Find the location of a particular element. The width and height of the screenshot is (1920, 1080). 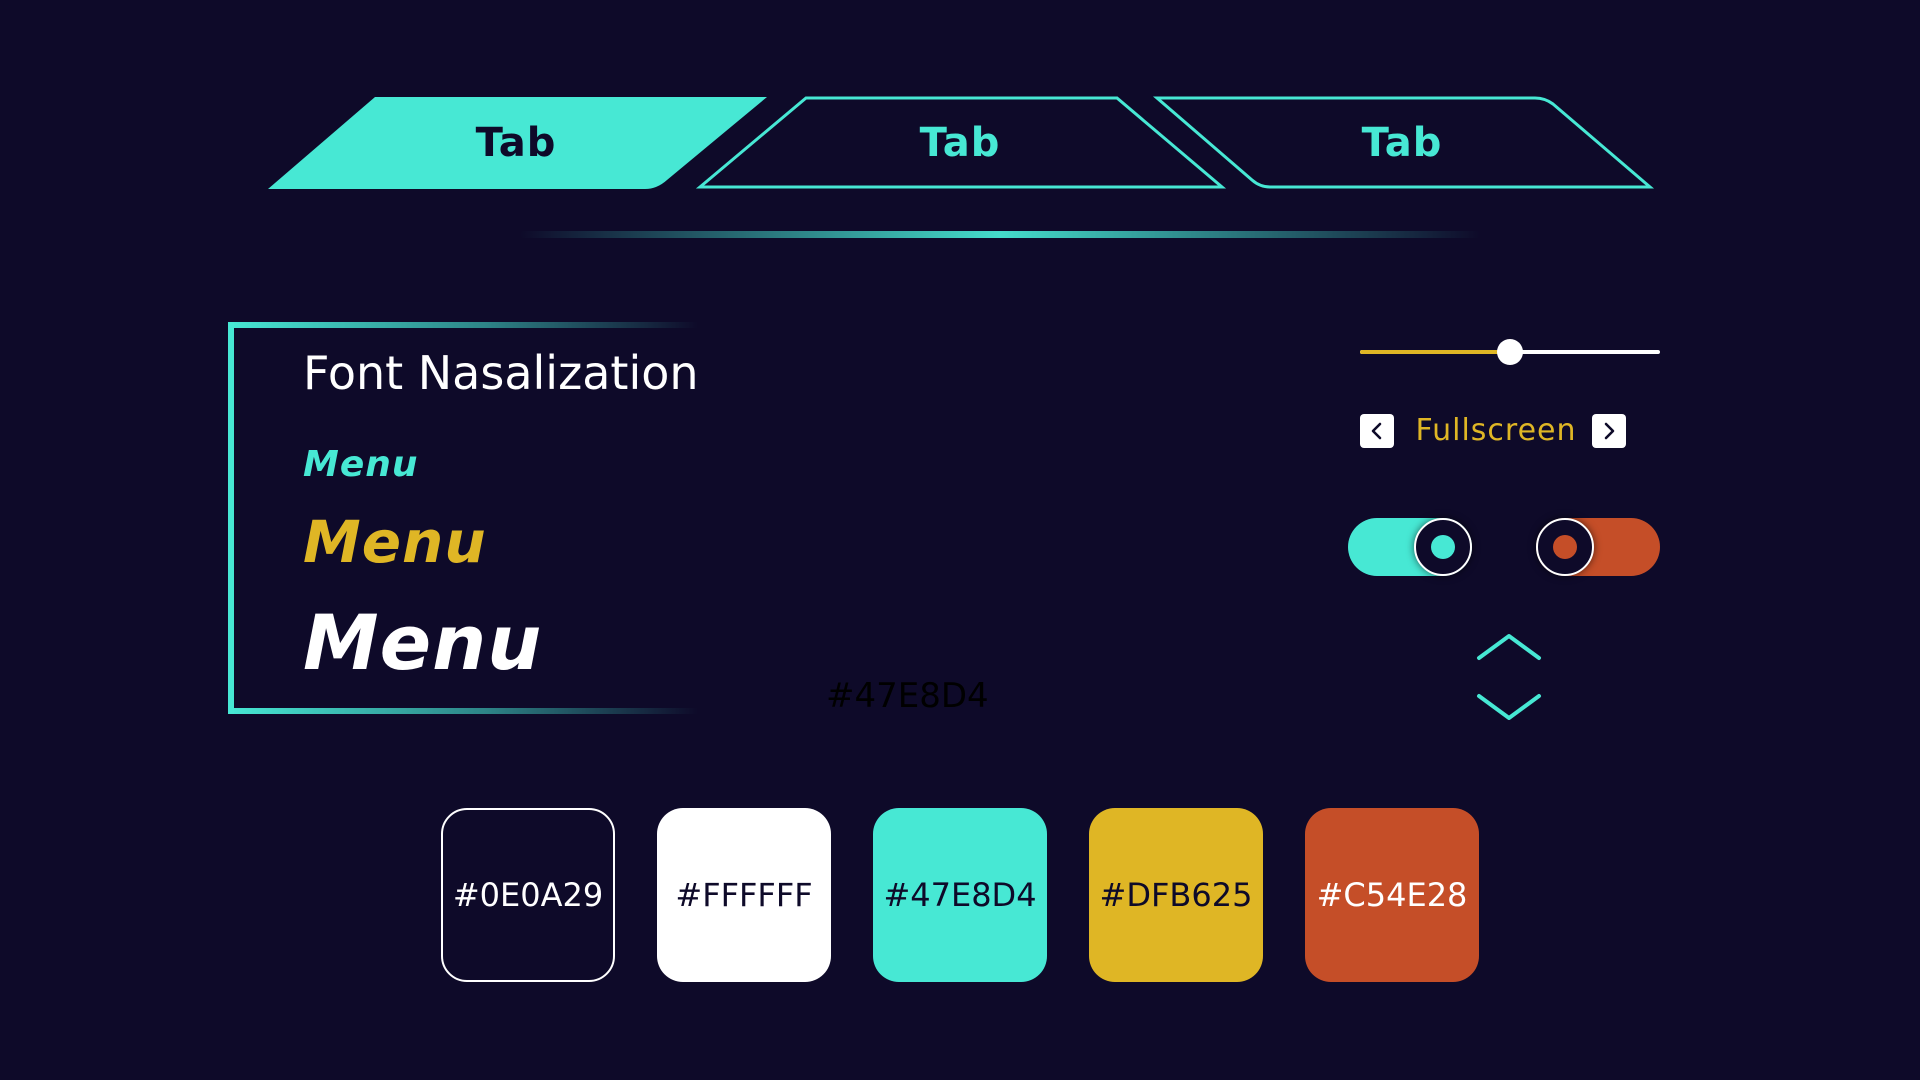

toggle-off-dot is located at coordinates (1565, 547).